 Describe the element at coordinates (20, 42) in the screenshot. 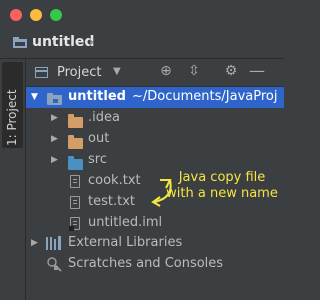

I see `project-folder-icon` at that location.